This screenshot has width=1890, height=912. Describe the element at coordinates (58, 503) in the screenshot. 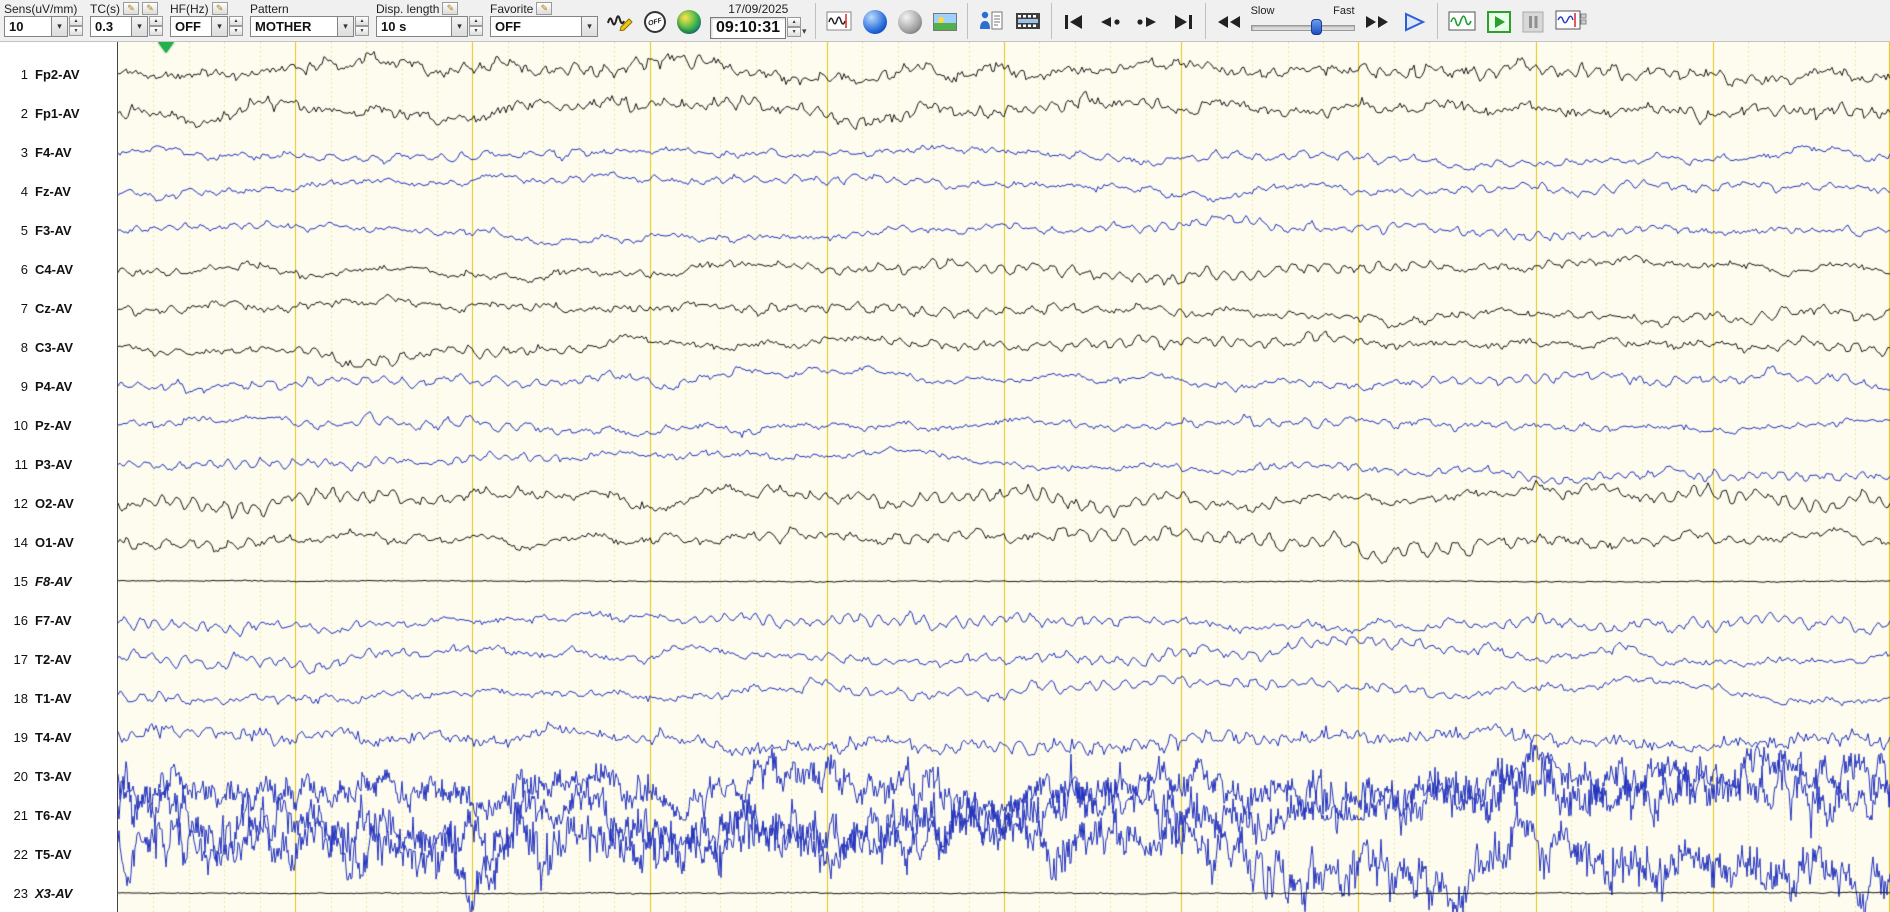

I see `channel-row: 12 O2-AV` at that location.